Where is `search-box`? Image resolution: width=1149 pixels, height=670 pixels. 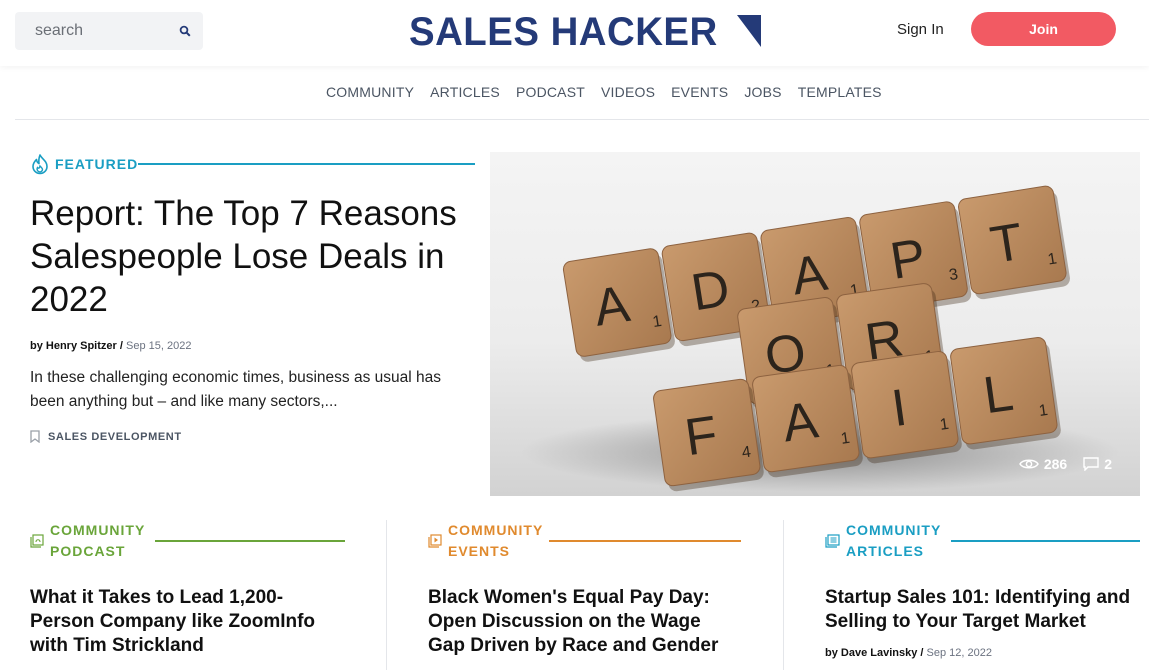
search-box is located at coordinates (109, 31).